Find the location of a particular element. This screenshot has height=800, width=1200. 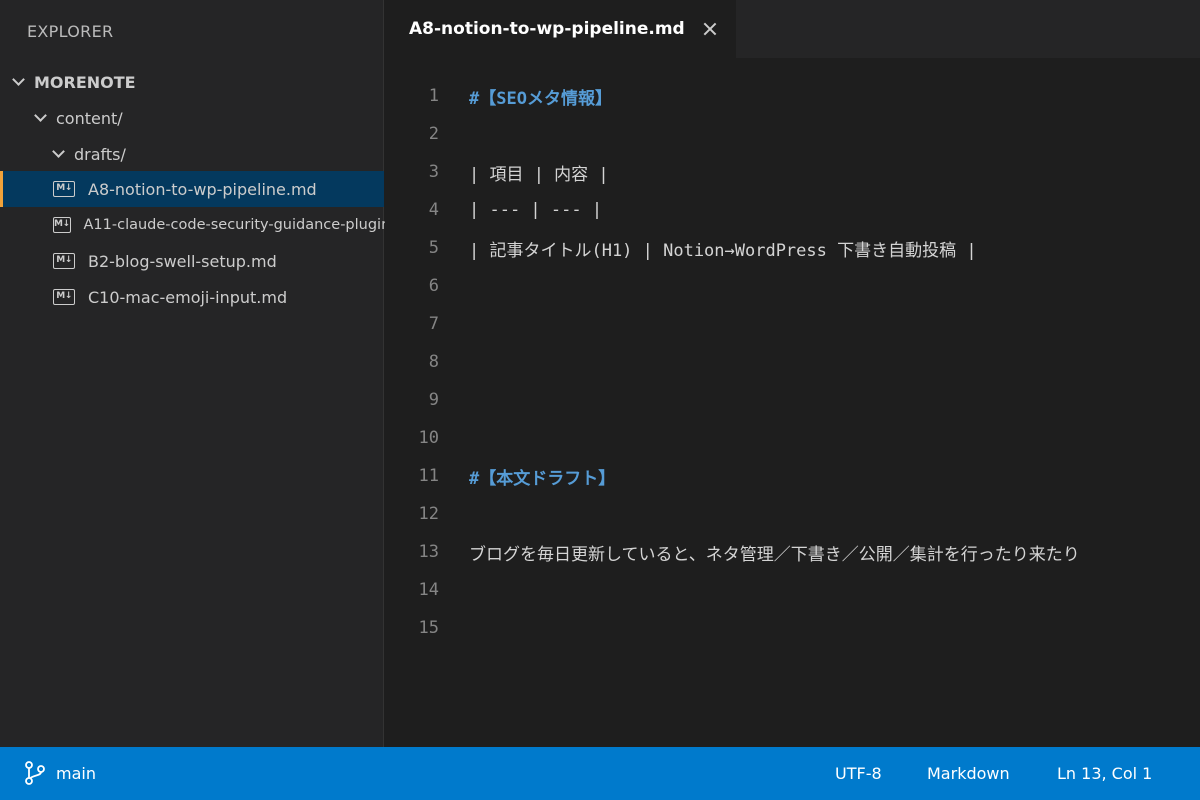

explorer-title: EXPLORER is located at coordinates (70, 31).